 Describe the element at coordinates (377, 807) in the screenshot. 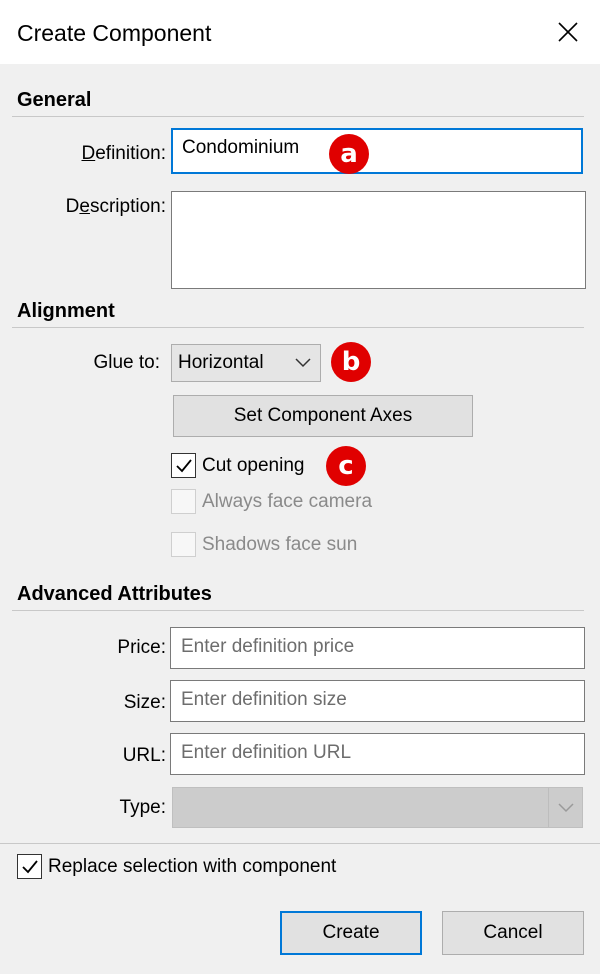

I see `type-select` at that location.